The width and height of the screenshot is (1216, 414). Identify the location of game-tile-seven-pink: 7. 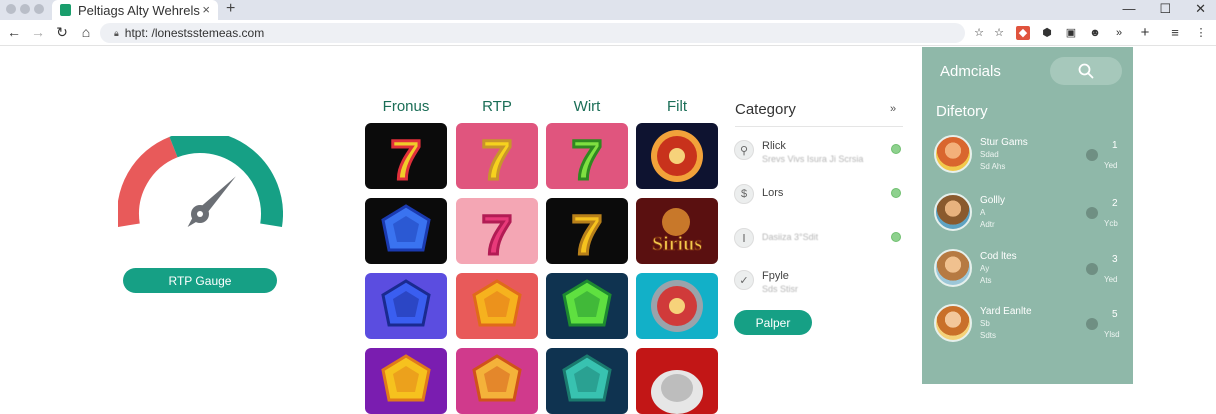
(497, 156).